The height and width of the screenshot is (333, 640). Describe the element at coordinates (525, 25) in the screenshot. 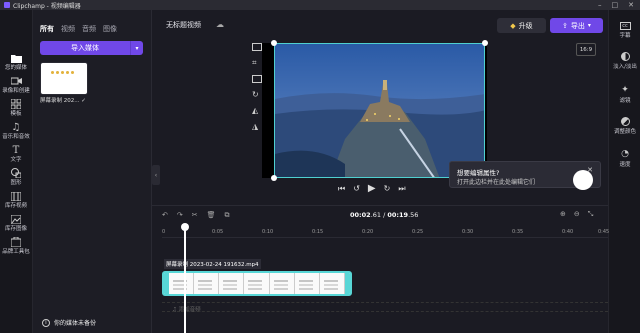

I see `upgrade-label: 升级` at that location.